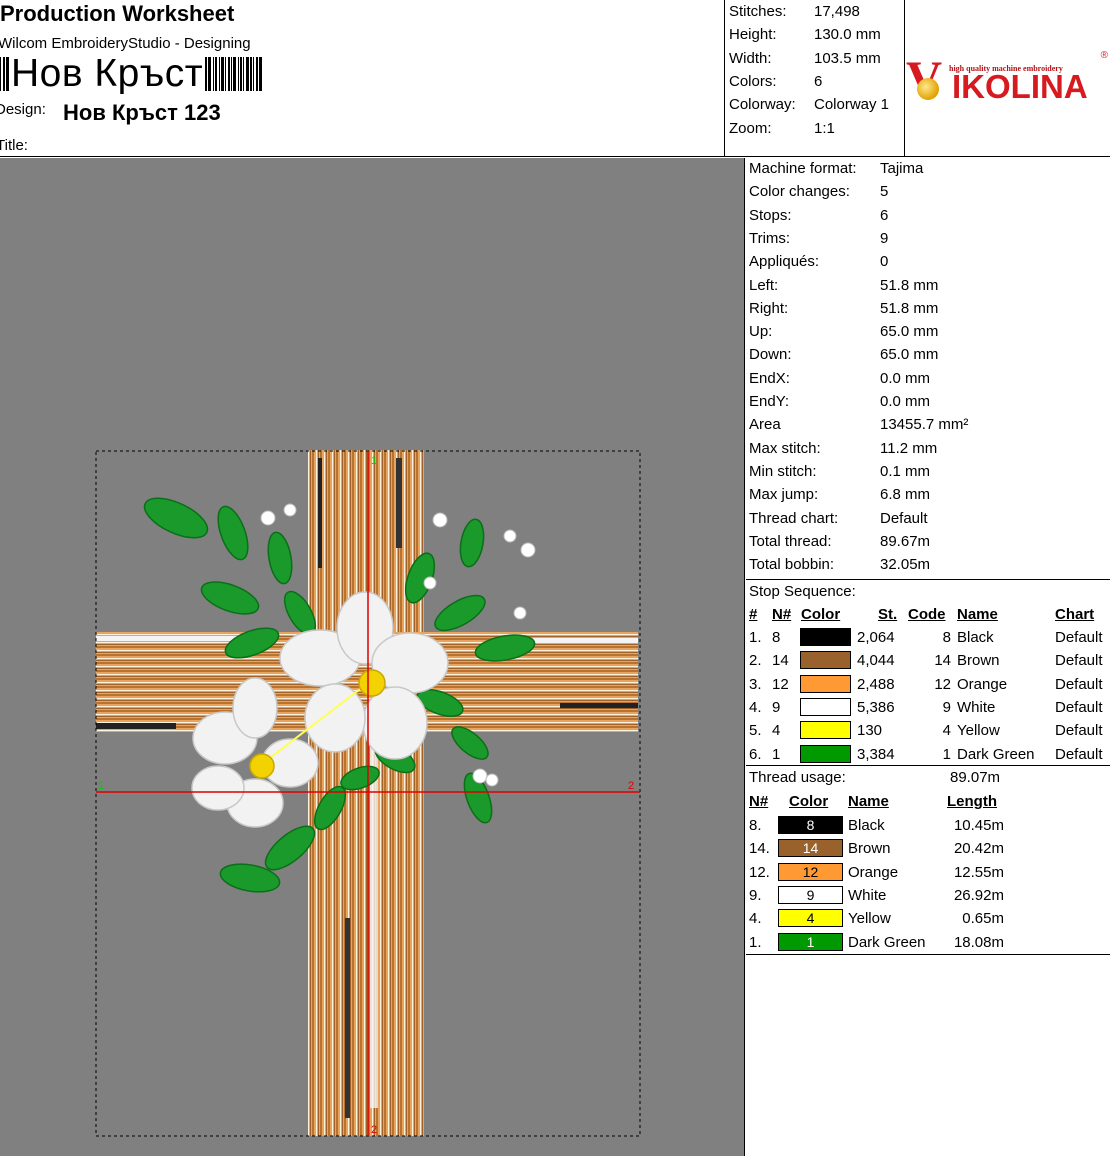 The image size is (1110, 1156). Describe the element at coordinates (975, 777) in the screenshot. I see `thread-usage-total: 89.07m` at that location.